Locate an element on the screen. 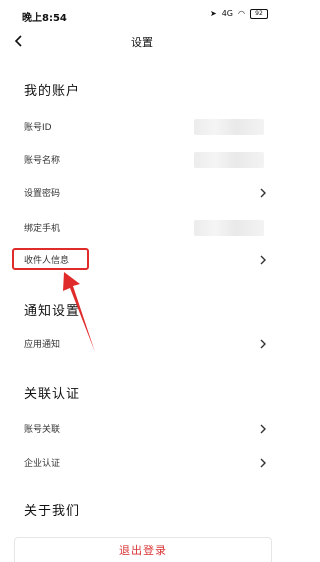 Image resolution: width=320 pixels, height=562 pixels. logout-button: 退出登录 is located at coordinates (143, 549).